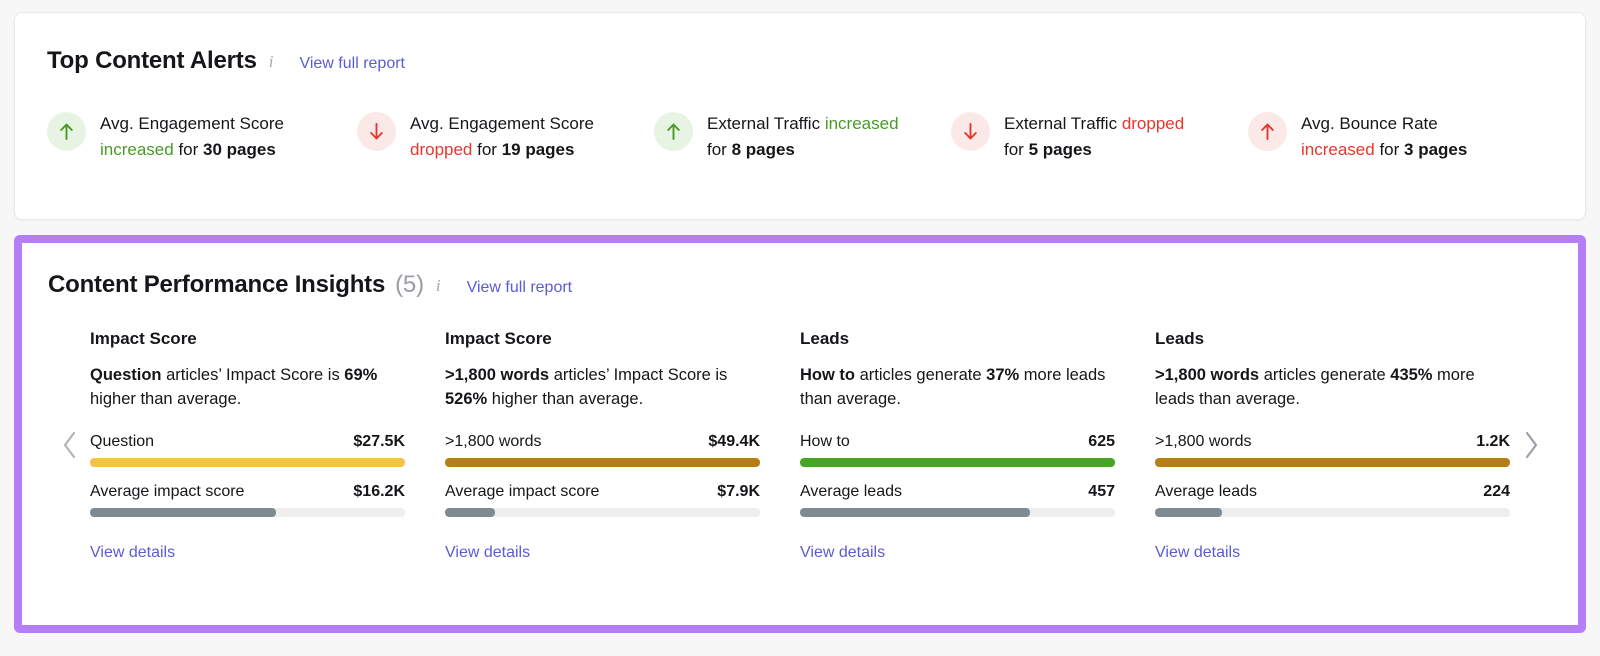  Describe the element at coordinates (1369, 123) in the screenshot. I see `alert-metric: Avg. Bounce Rate` at that location.